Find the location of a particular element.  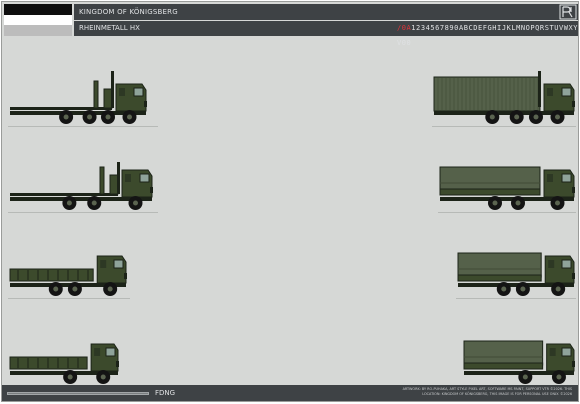

hx-container-carrier is located at coordinates (504, 97).